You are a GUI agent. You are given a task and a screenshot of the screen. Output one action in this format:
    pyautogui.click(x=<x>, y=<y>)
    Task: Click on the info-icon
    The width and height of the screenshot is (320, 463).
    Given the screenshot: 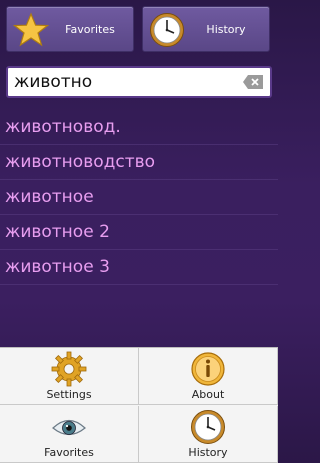 What is the action you would take?
    pyautogui.click(x=208, y=369)
    